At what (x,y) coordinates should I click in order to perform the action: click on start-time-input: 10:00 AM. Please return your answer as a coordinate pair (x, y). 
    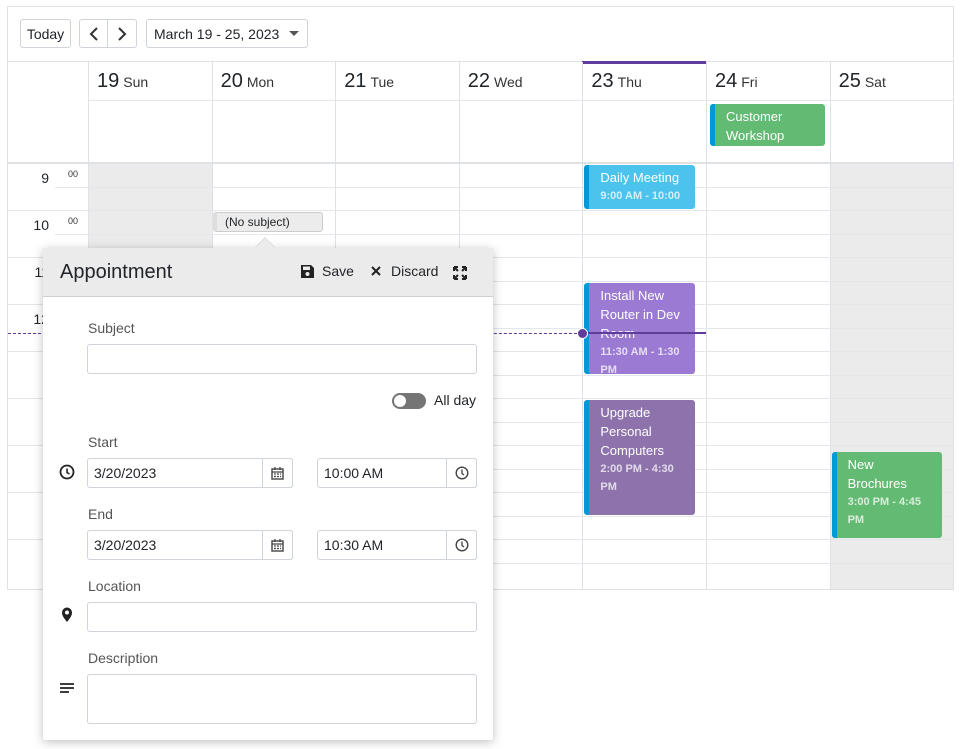
    Looking at the image, I should click on (397, 473).